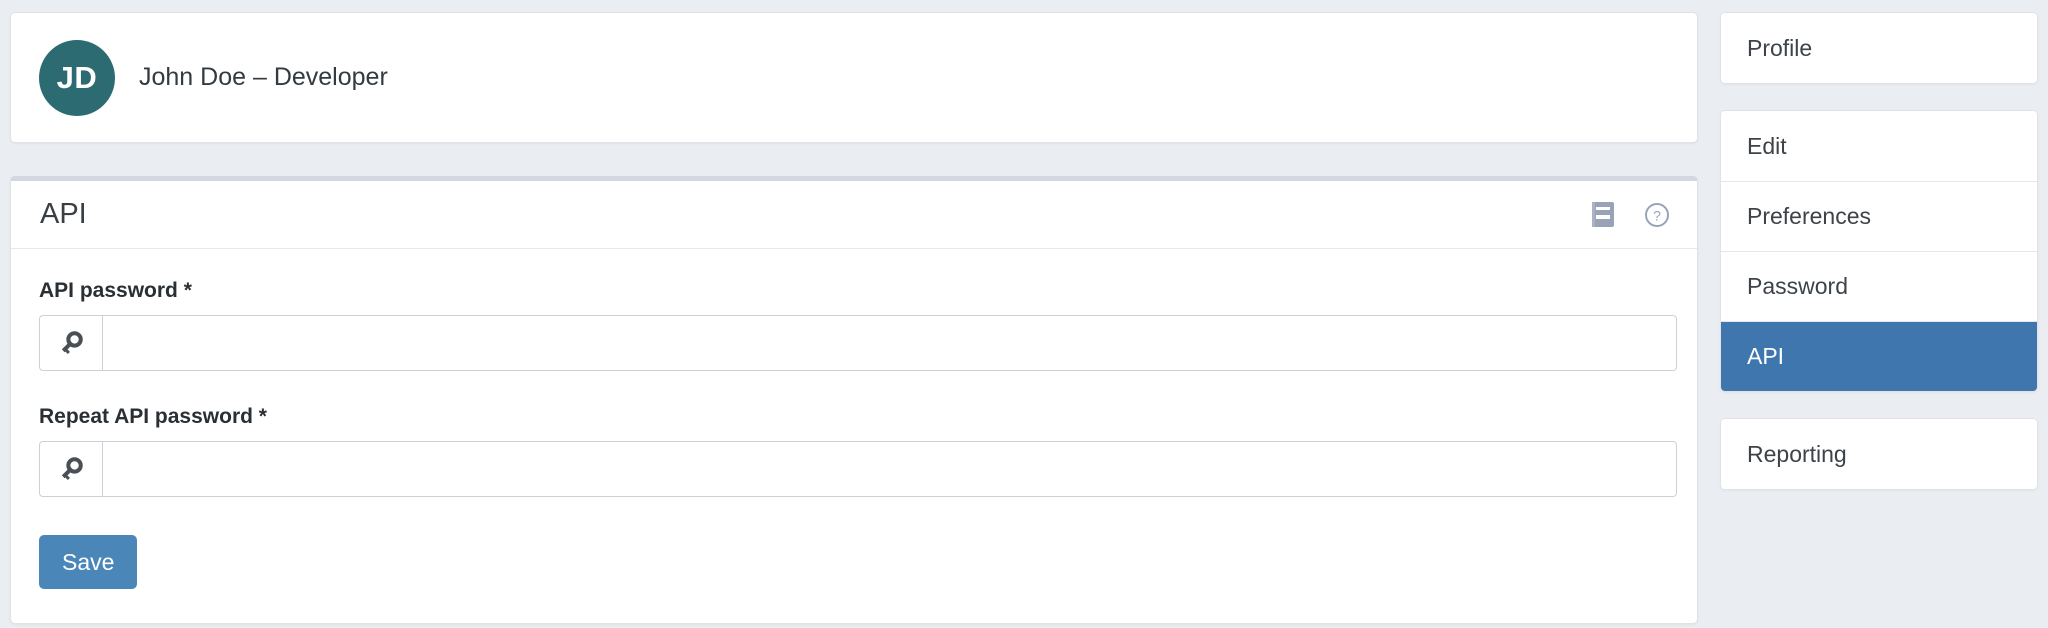 This screenshot has width=2048, height=628. Describe the element at coordinates (1603, 214) in the screenshot. I see `manual-book-icon` at that location.